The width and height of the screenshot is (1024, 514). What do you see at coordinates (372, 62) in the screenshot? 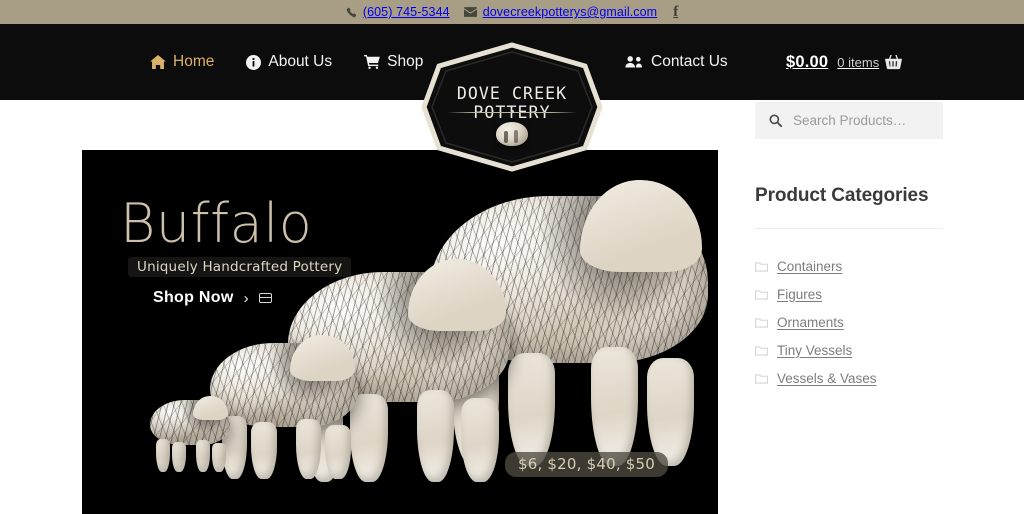
I see `shopping-cart-icon` at bounding box center [372, 62].